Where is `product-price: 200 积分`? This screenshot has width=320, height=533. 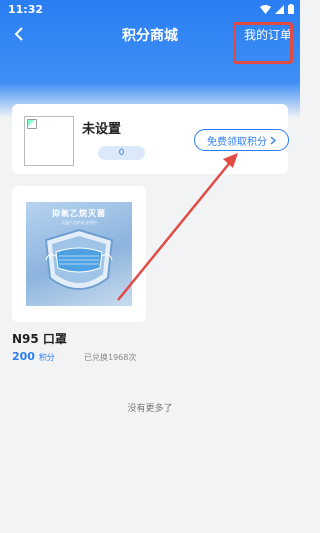 product-price: 200 积分 is located at coordinates (33, 356).